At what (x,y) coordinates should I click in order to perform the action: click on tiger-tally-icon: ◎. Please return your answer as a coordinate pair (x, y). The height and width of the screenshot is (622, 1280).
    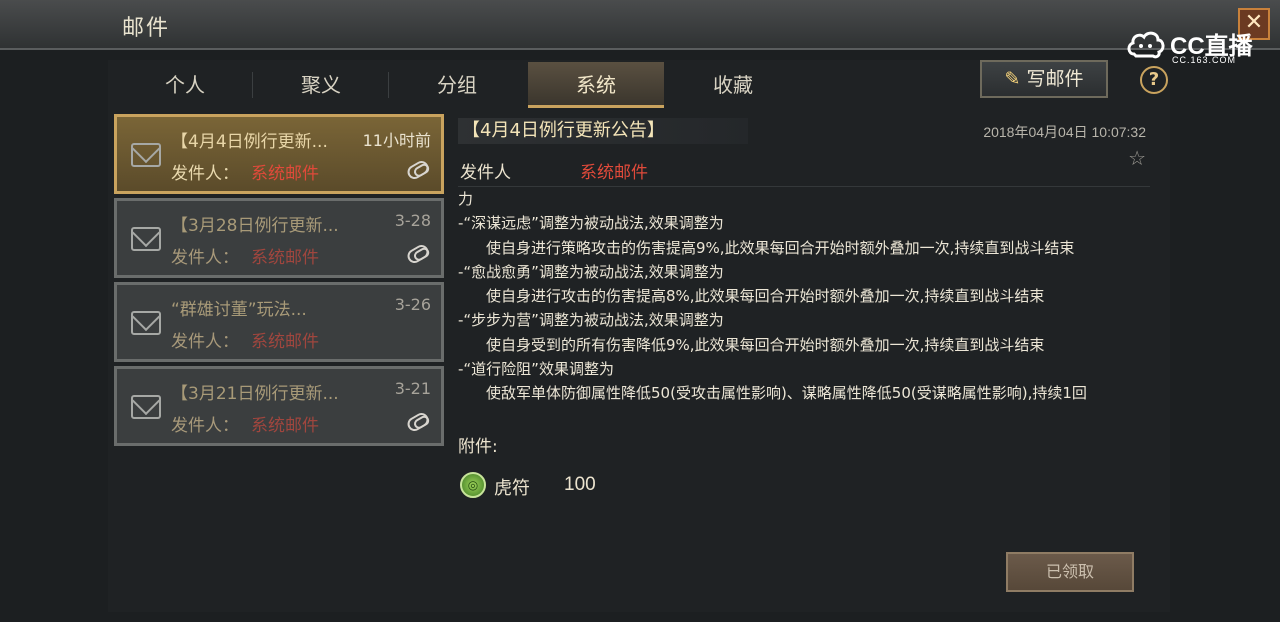
    Looking at the image, I should click on (473, 485).